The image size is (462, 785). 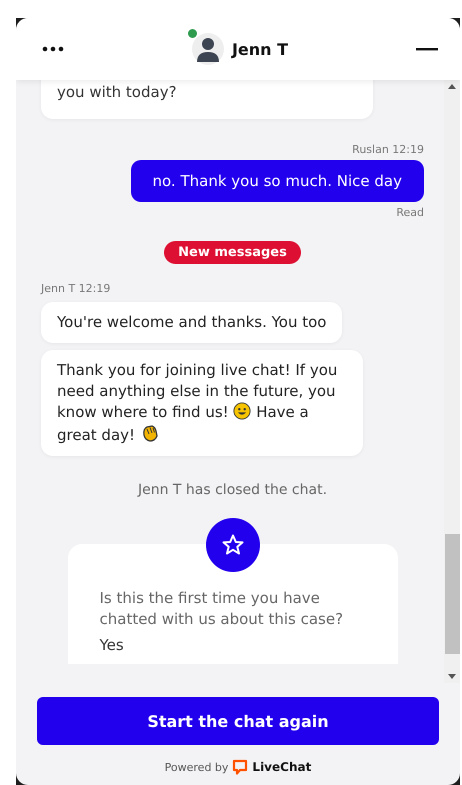 I want to click on new-messages-badge: New messages, so click(x=232, y=252).